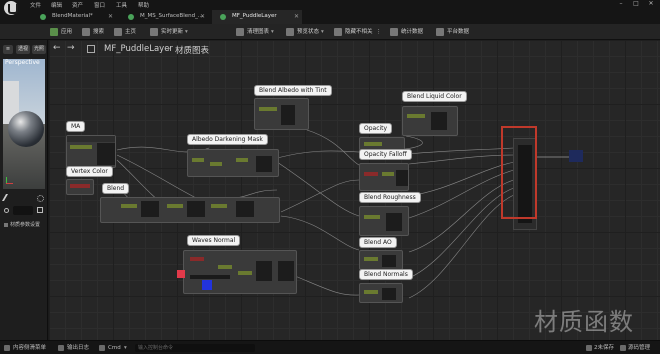  What do you see at coordinates (330, 7) in the screenshot?
I see `menu-bar: 文件 编辑 资产 窗口 工具 帮助 – □ ✕` at bounding box center [330, 7].